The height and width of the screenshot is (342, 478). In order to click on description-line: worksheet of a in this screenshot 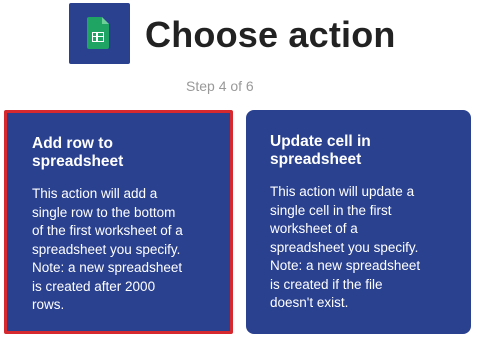, I will do `click(314, 228)`.